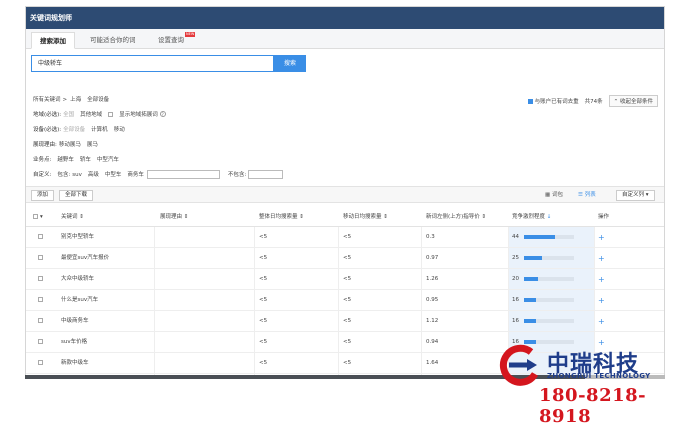 The image size is (693, 427). I want to click on header-label: 新词左侧(上方)指导价, so click(453, 217).